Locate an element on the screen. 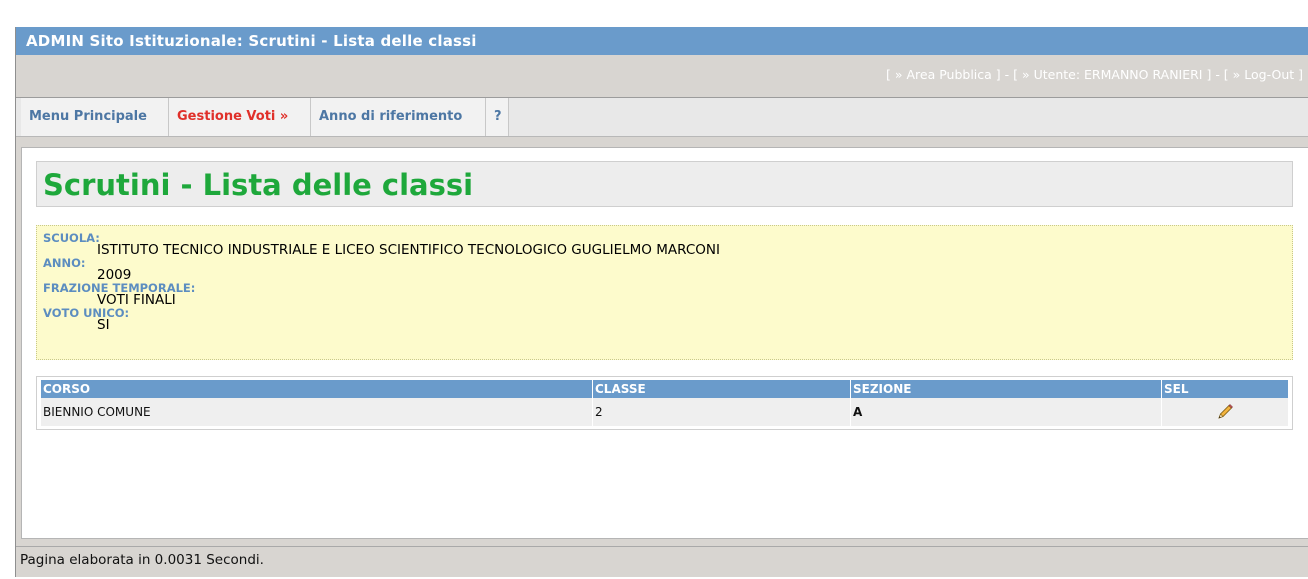  frazione-label: FRAZIONE TEMPORALE: is located at coordinates (119, 288).